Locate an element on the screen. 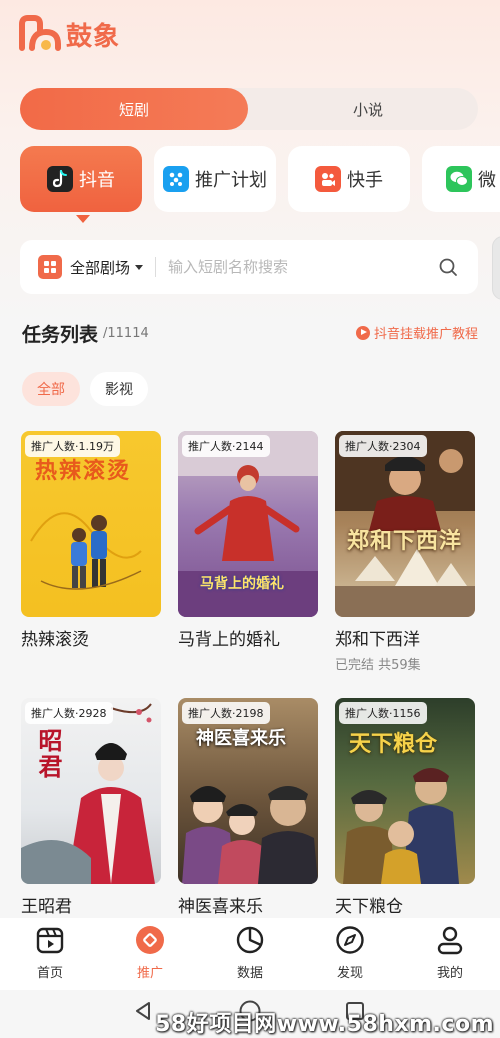 The image size is (500, 1038). platform-douyin: 抖音 is located at coordinates (81, 179).